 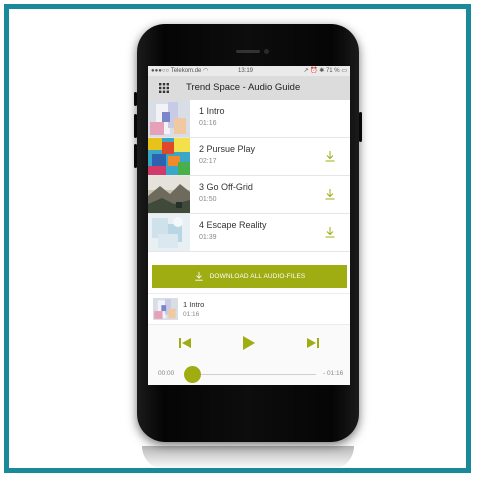 I want to click on now-playing-bar: 1 Intro 01:16, so click(x=249, y=309).